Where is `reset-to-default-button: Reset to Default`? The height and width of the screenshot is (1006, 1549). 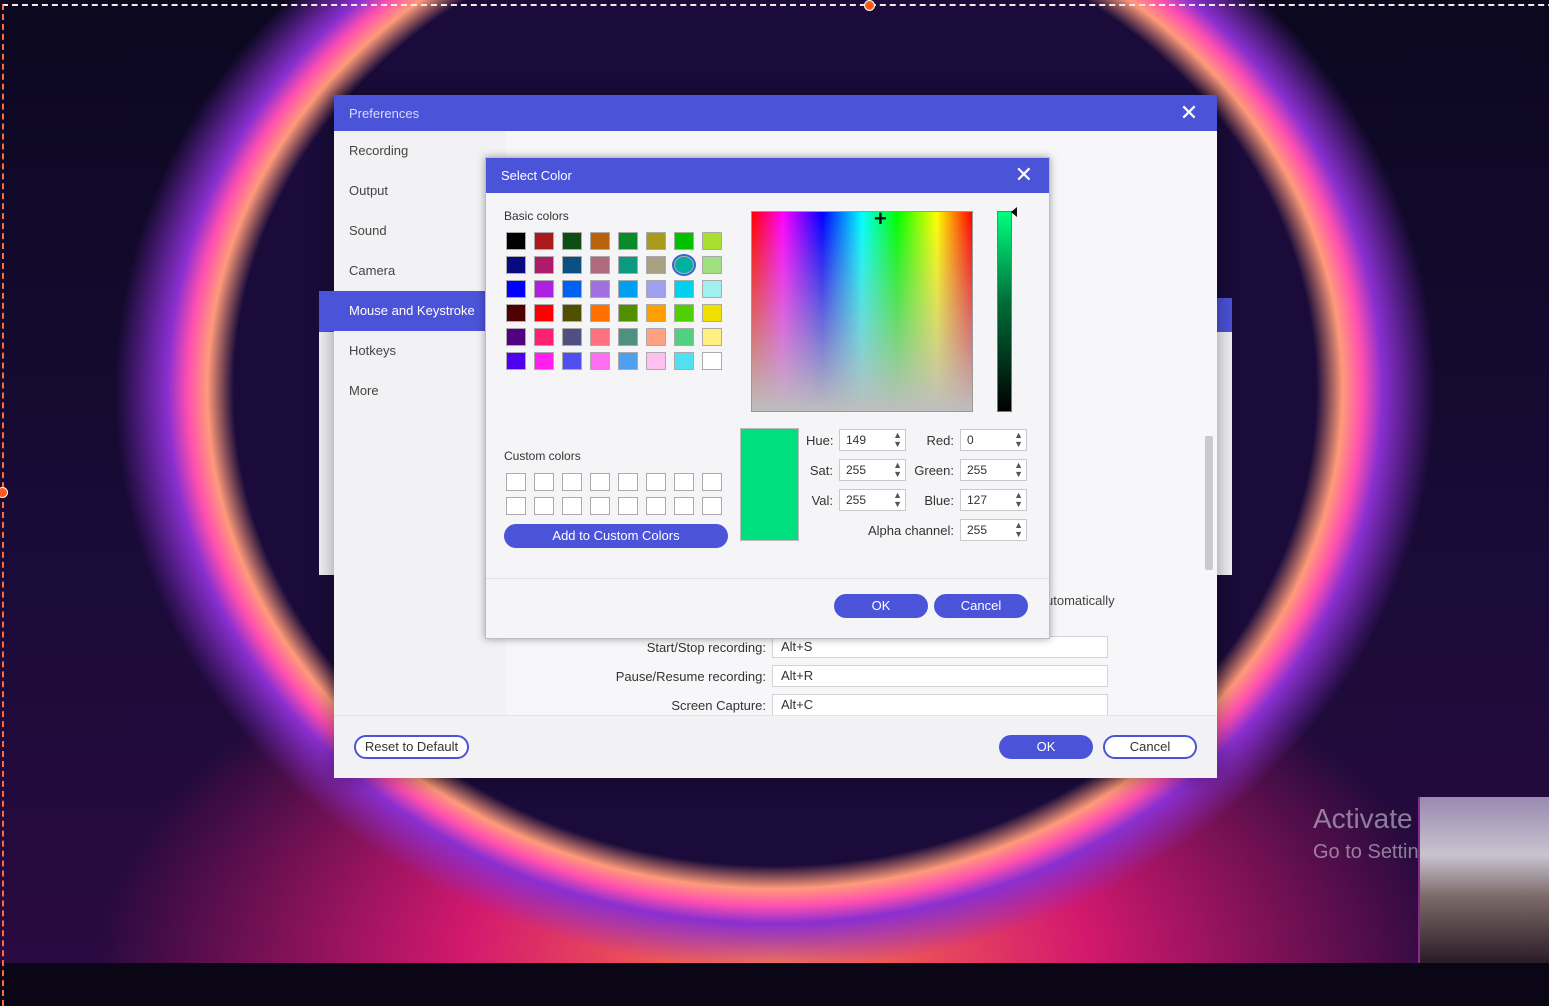
reset-to-default-button: Reset to Default is located at coordinates (411, 747).